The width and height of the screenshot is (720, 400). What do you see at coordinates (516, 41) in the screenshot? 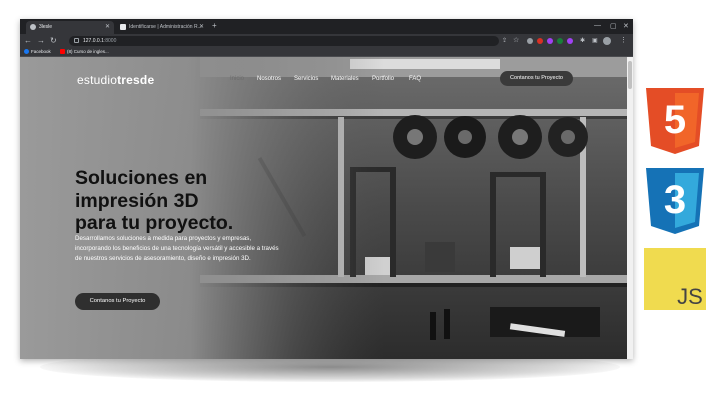
I see `bookmark-star-icon: ☆` at bounding box center [516, 41].